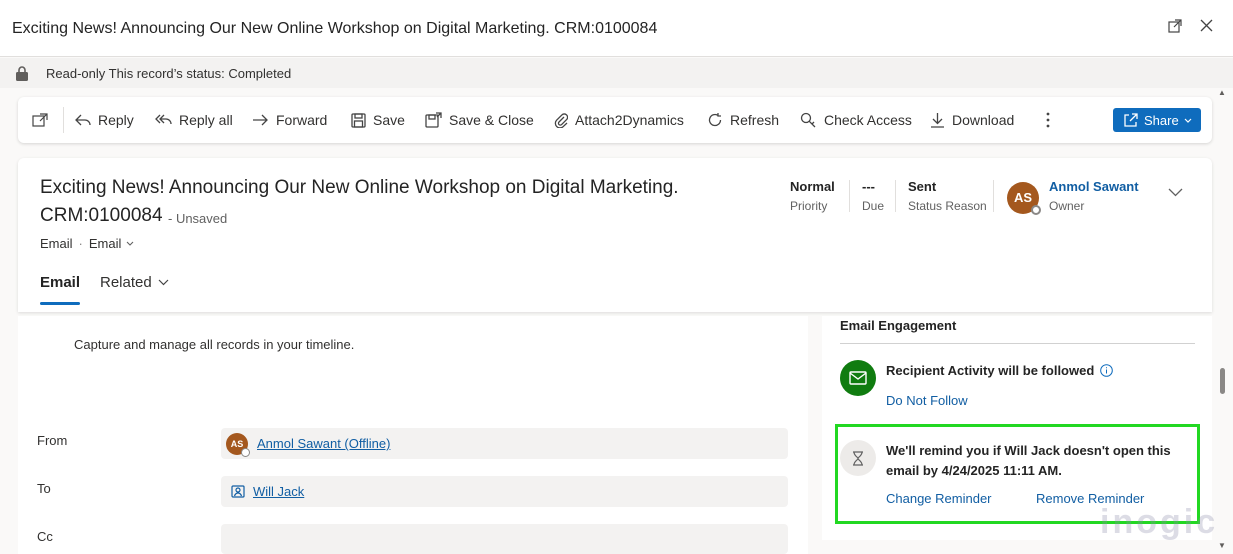 The image size is (1233, 554). I want to click on to-link: Will Jack, so click(278, 491).